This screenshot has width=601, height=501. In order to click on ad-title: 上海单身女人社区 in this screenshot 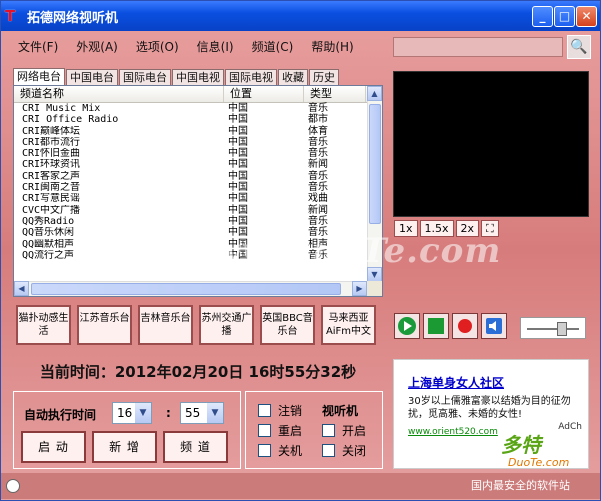, I will do `click(498, 382)`.